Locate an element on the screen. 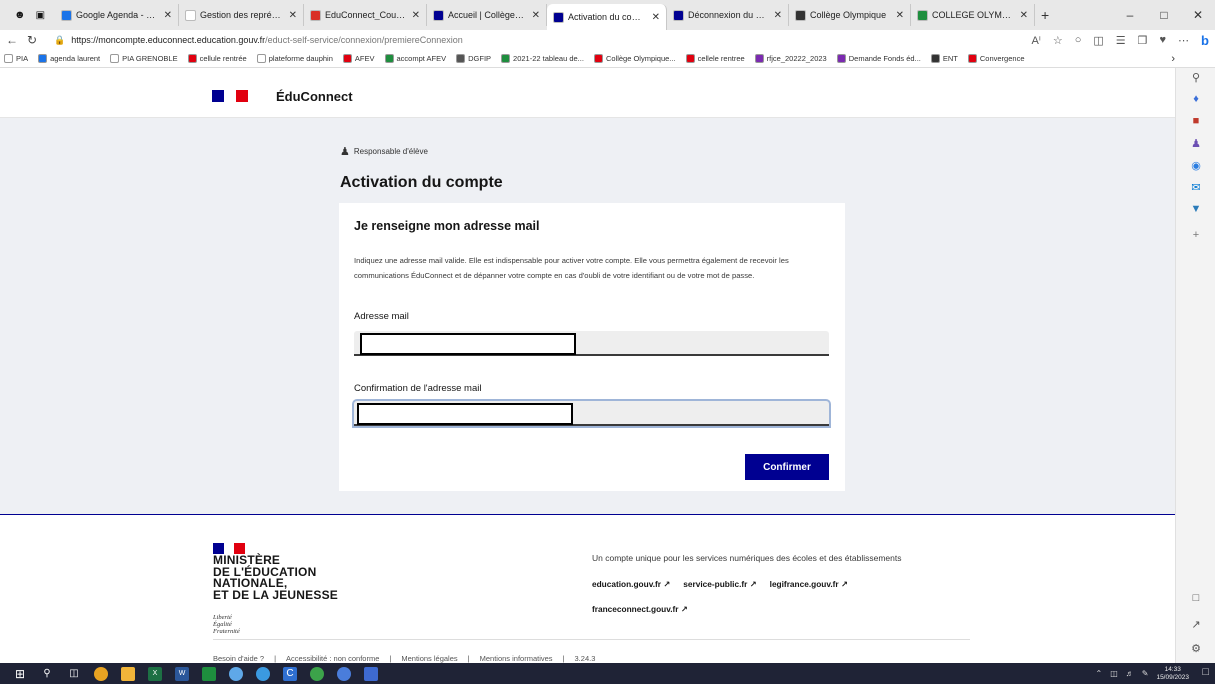 This screenshot has height=684, width=1215. tab-label: Déconnexion du compte is located at coordinates (728, 15).